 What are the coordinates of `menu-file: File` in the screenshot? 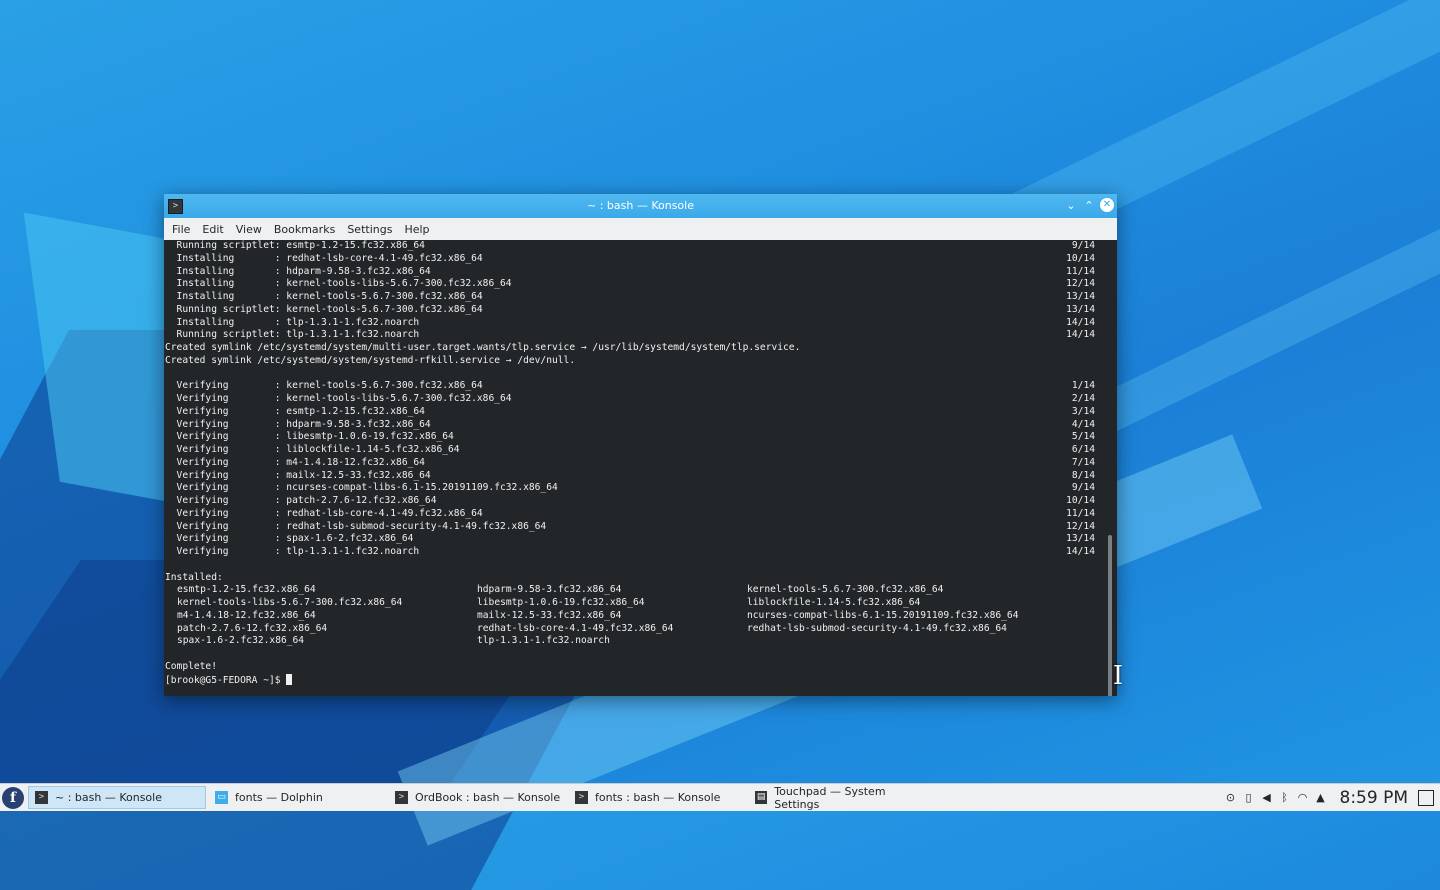 It's located at (181, 229).